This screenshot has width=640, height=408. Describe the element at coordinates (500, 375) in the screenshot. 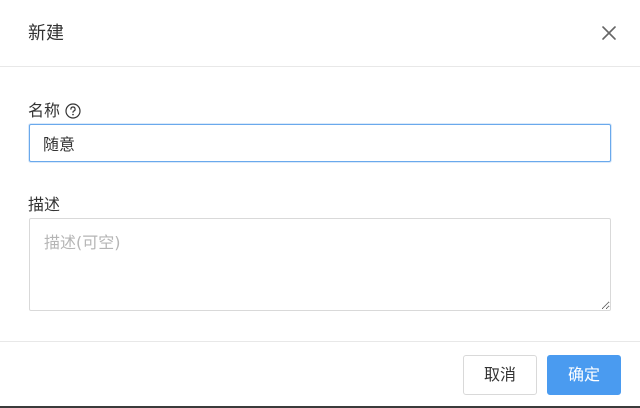

I see `cancel-button: 取消` at that location.